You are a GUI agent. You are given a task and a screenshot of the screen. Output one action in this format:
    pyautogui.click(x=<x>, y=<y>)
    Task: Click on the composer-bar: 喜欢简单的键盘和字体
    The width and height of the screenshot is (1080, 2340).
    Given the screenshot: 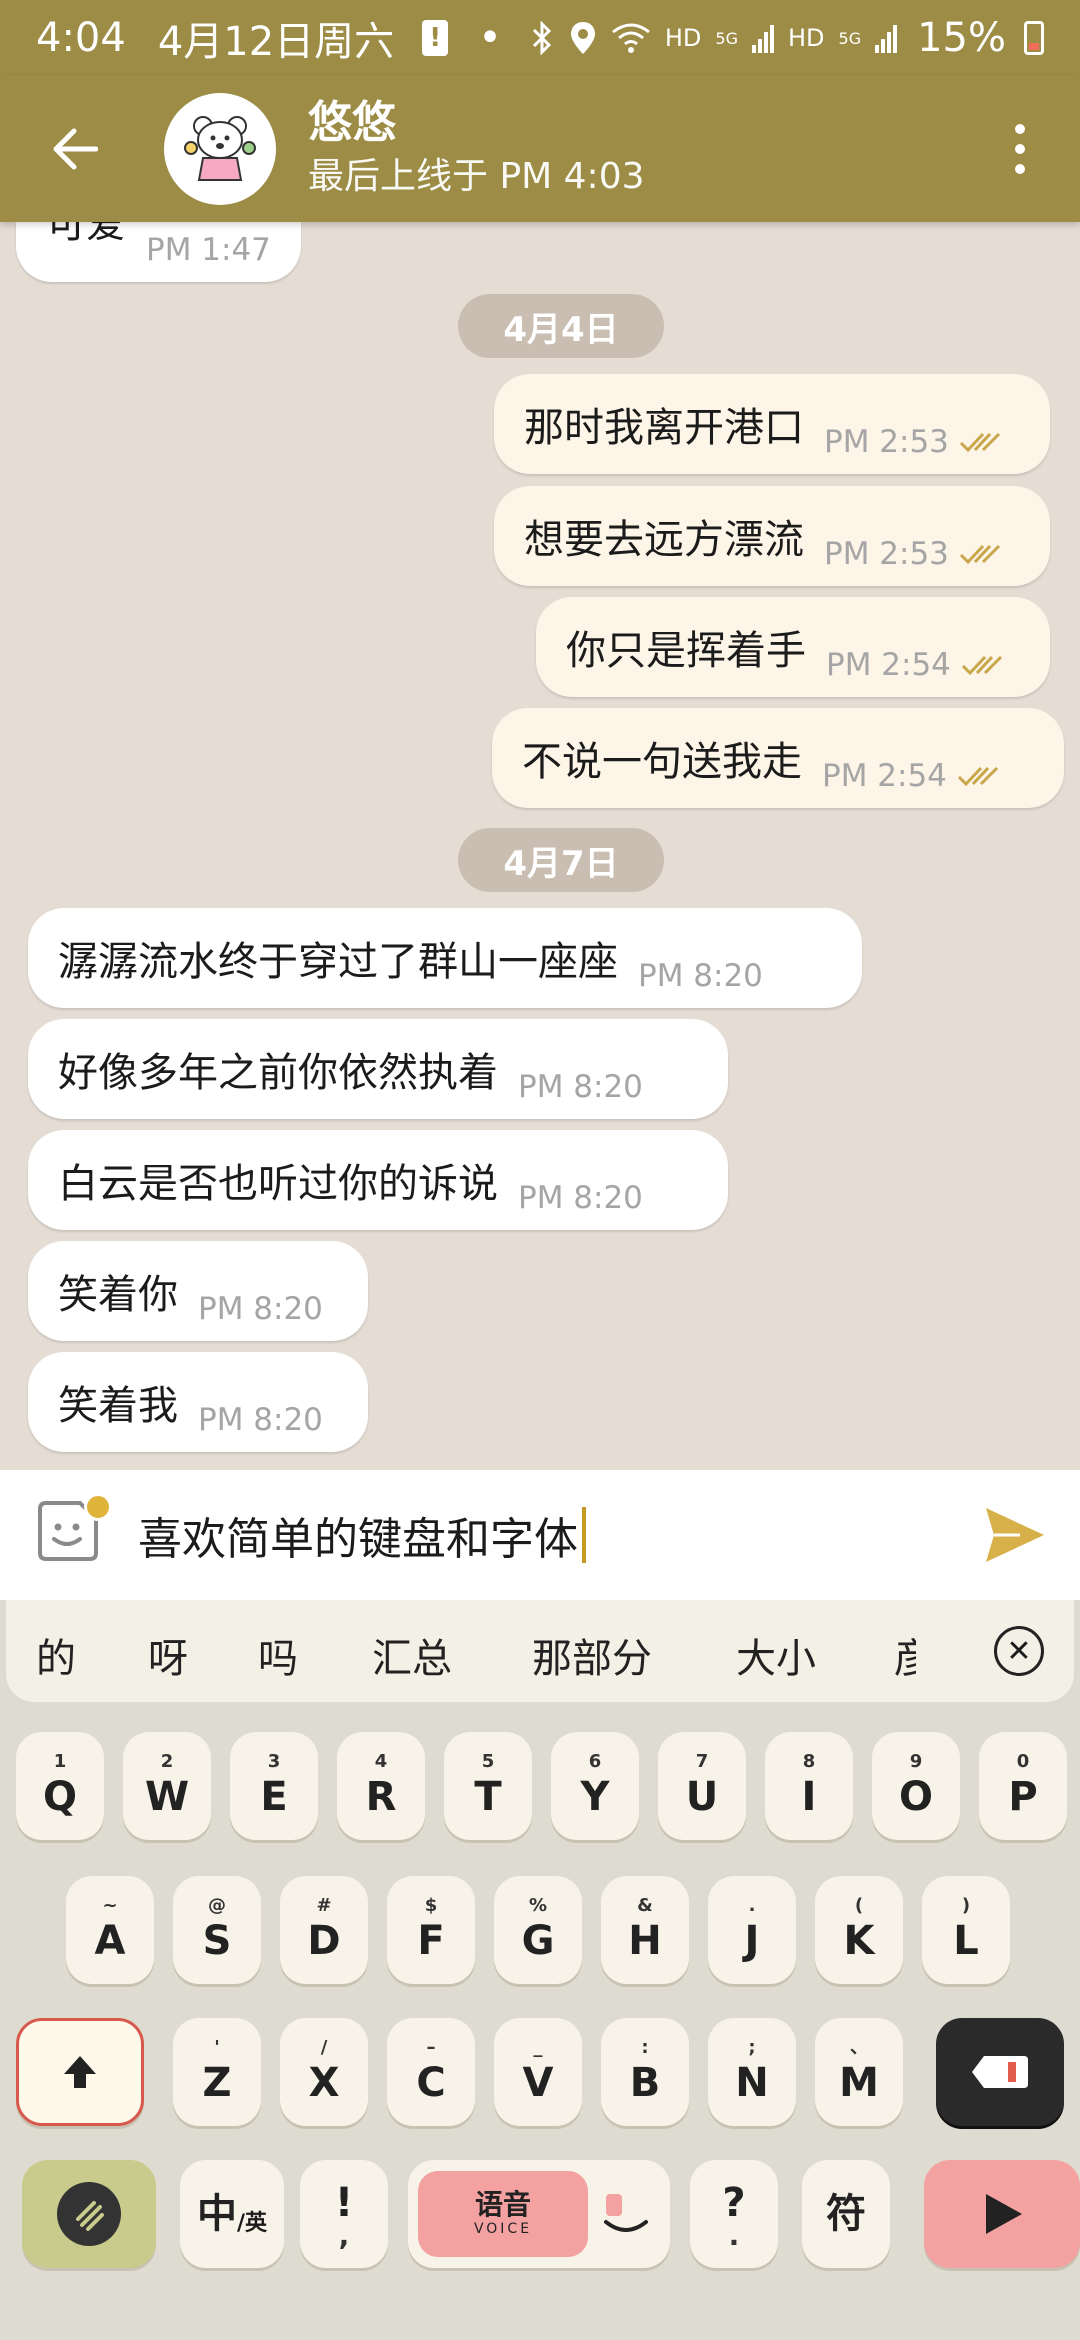 What is the action you would take?
    pyautogui.click(x=540, y=1535)
    